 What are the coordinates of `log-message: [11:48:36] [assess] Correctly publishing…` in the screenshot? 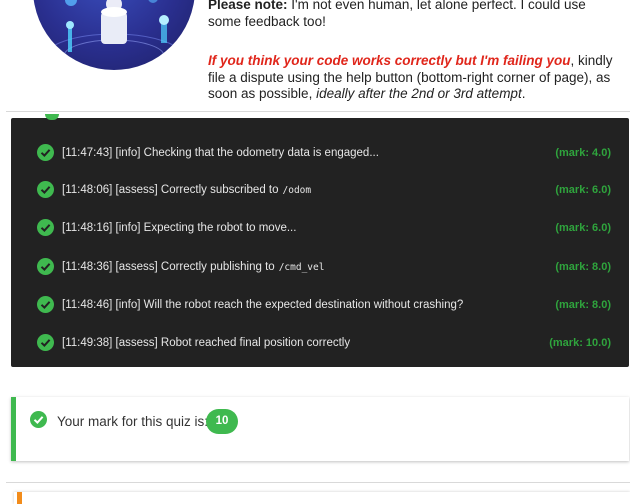 It's located at (193, 267).